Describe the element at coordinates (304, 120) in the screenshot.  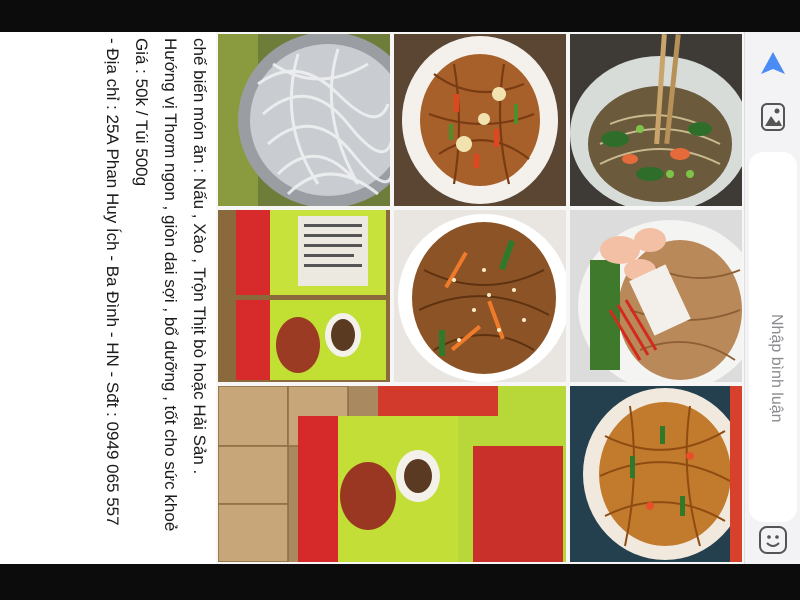
I see `photo-raw-glass-noodles` at that location.